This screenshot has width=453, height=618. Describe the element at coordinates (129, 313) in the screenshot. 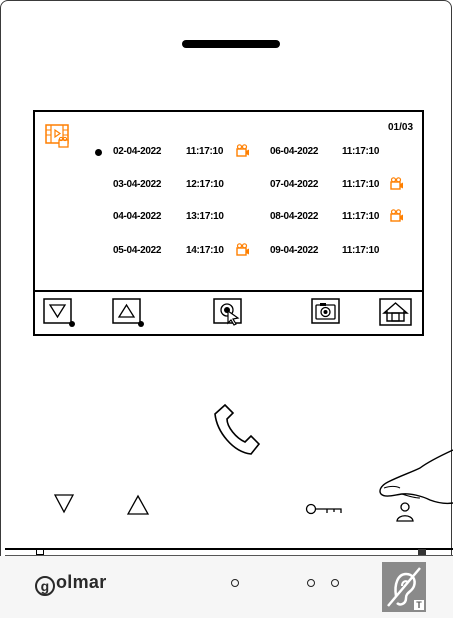

I see `scroll-up-icon` at that location.